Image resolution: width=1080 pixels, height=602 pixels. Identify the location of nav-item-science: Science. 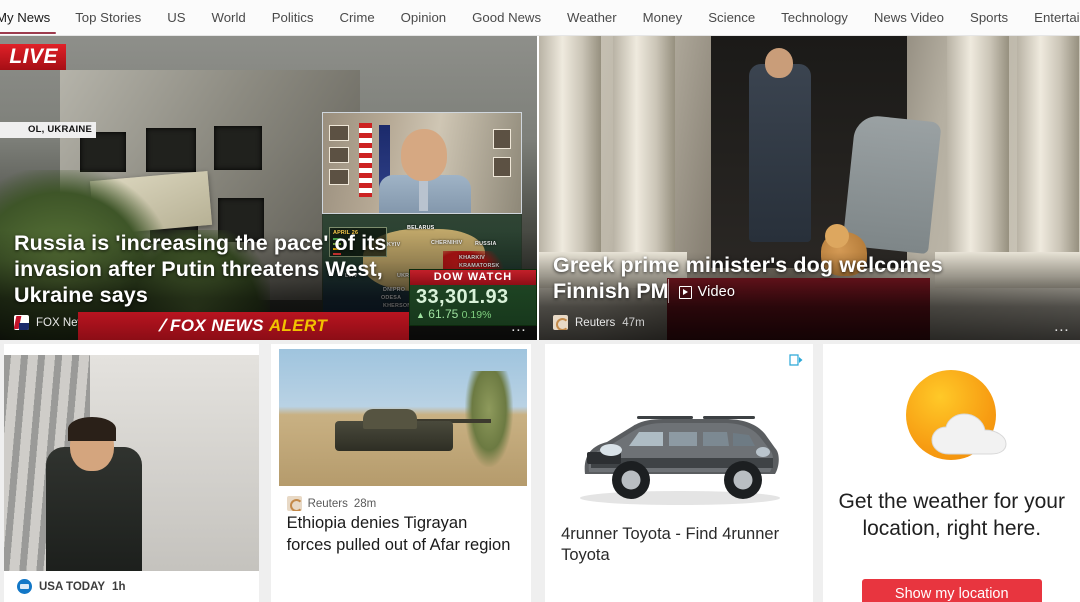
(731, 17).